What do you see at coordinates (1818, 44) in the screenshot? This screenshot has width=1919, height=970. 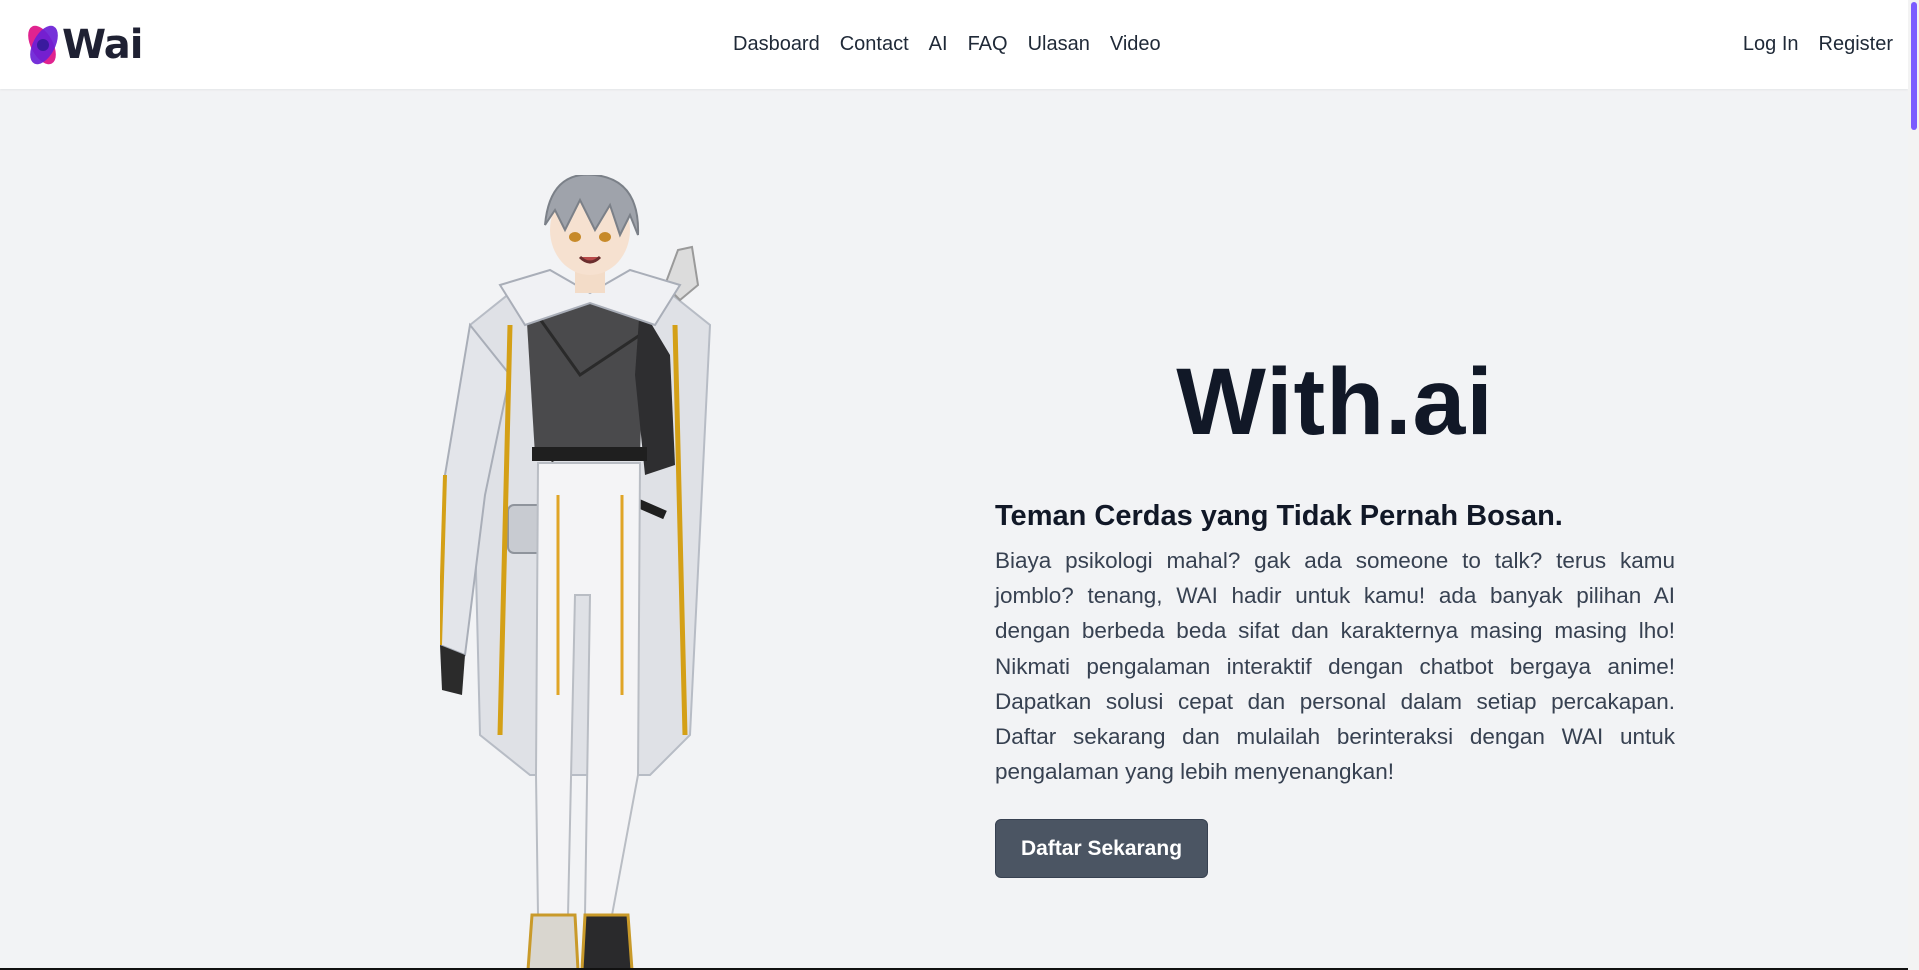 I see `auth-links: Log In Register` at bounding box center [1818, 44].